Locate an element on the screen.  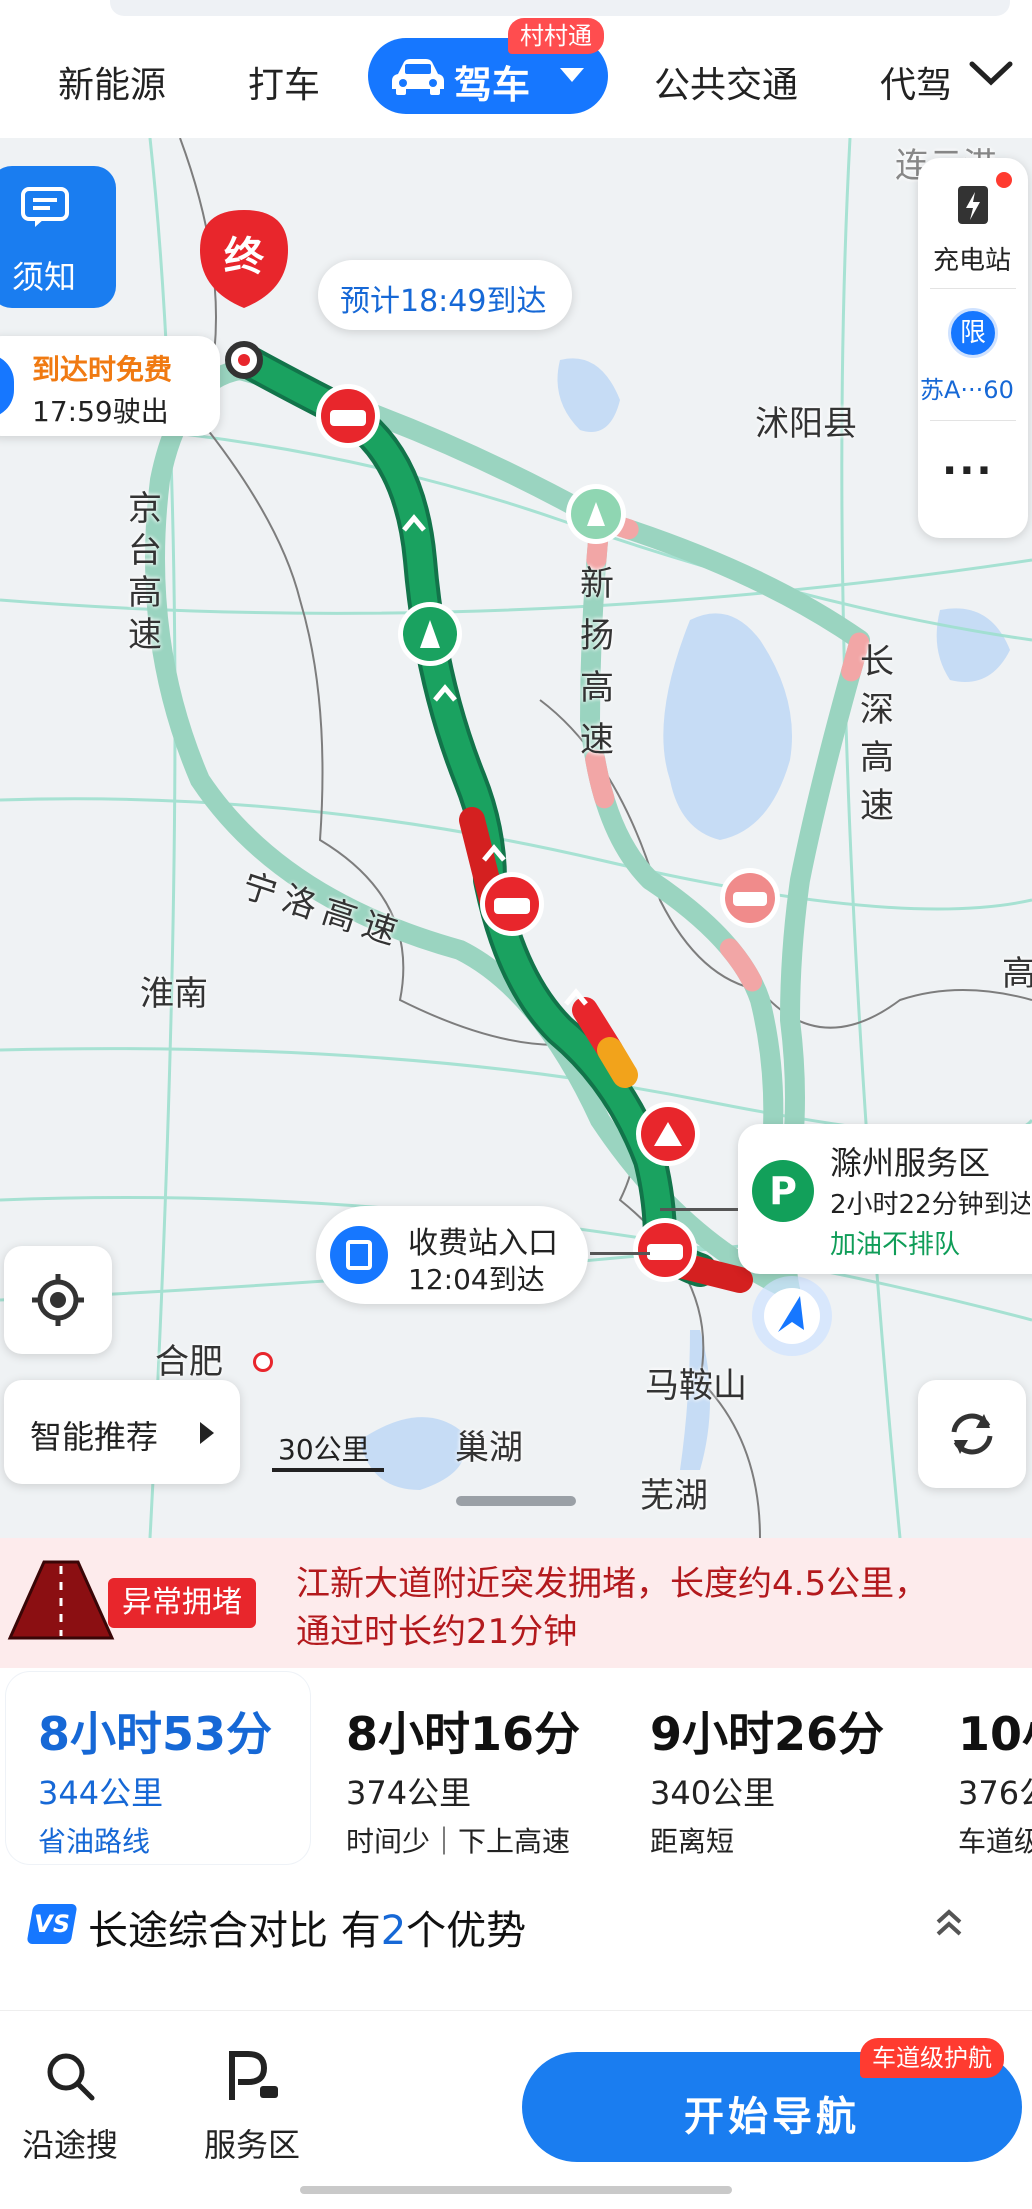
scale-label: 30公里 is located at coordinates (324, 1449).